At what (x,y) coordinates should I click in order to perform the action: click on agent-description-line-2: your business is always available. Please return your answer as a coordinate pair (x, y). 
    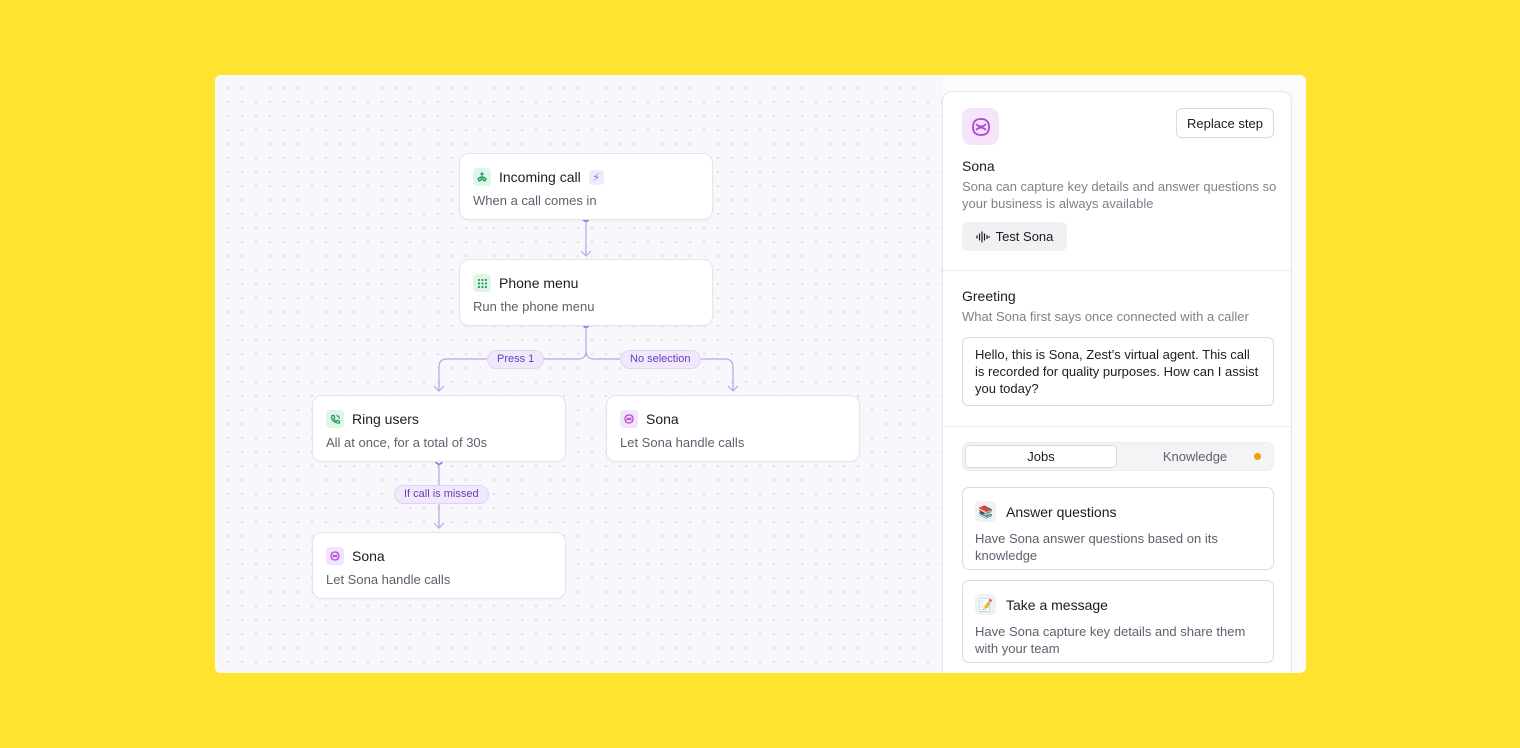
    Looking at the image, I should click on (1058, 203).